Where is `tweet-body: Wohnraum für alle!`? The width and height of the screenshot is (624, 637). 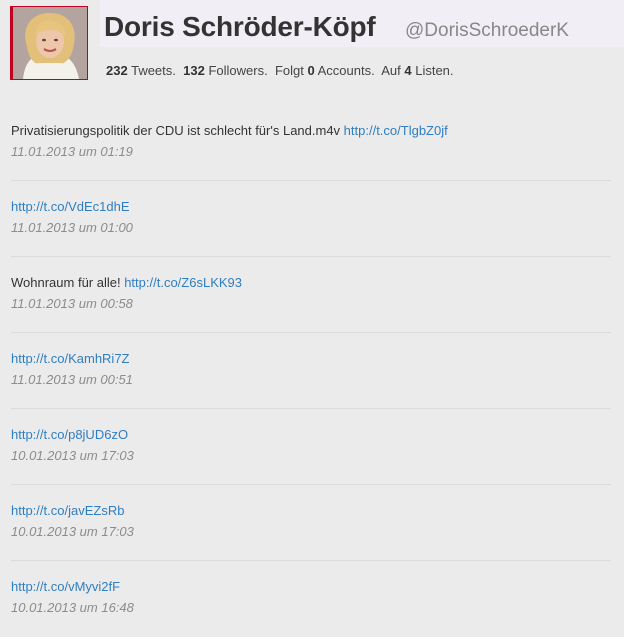
tweet-body: Wohnraum für alle! is located at coordinates (68, 282).